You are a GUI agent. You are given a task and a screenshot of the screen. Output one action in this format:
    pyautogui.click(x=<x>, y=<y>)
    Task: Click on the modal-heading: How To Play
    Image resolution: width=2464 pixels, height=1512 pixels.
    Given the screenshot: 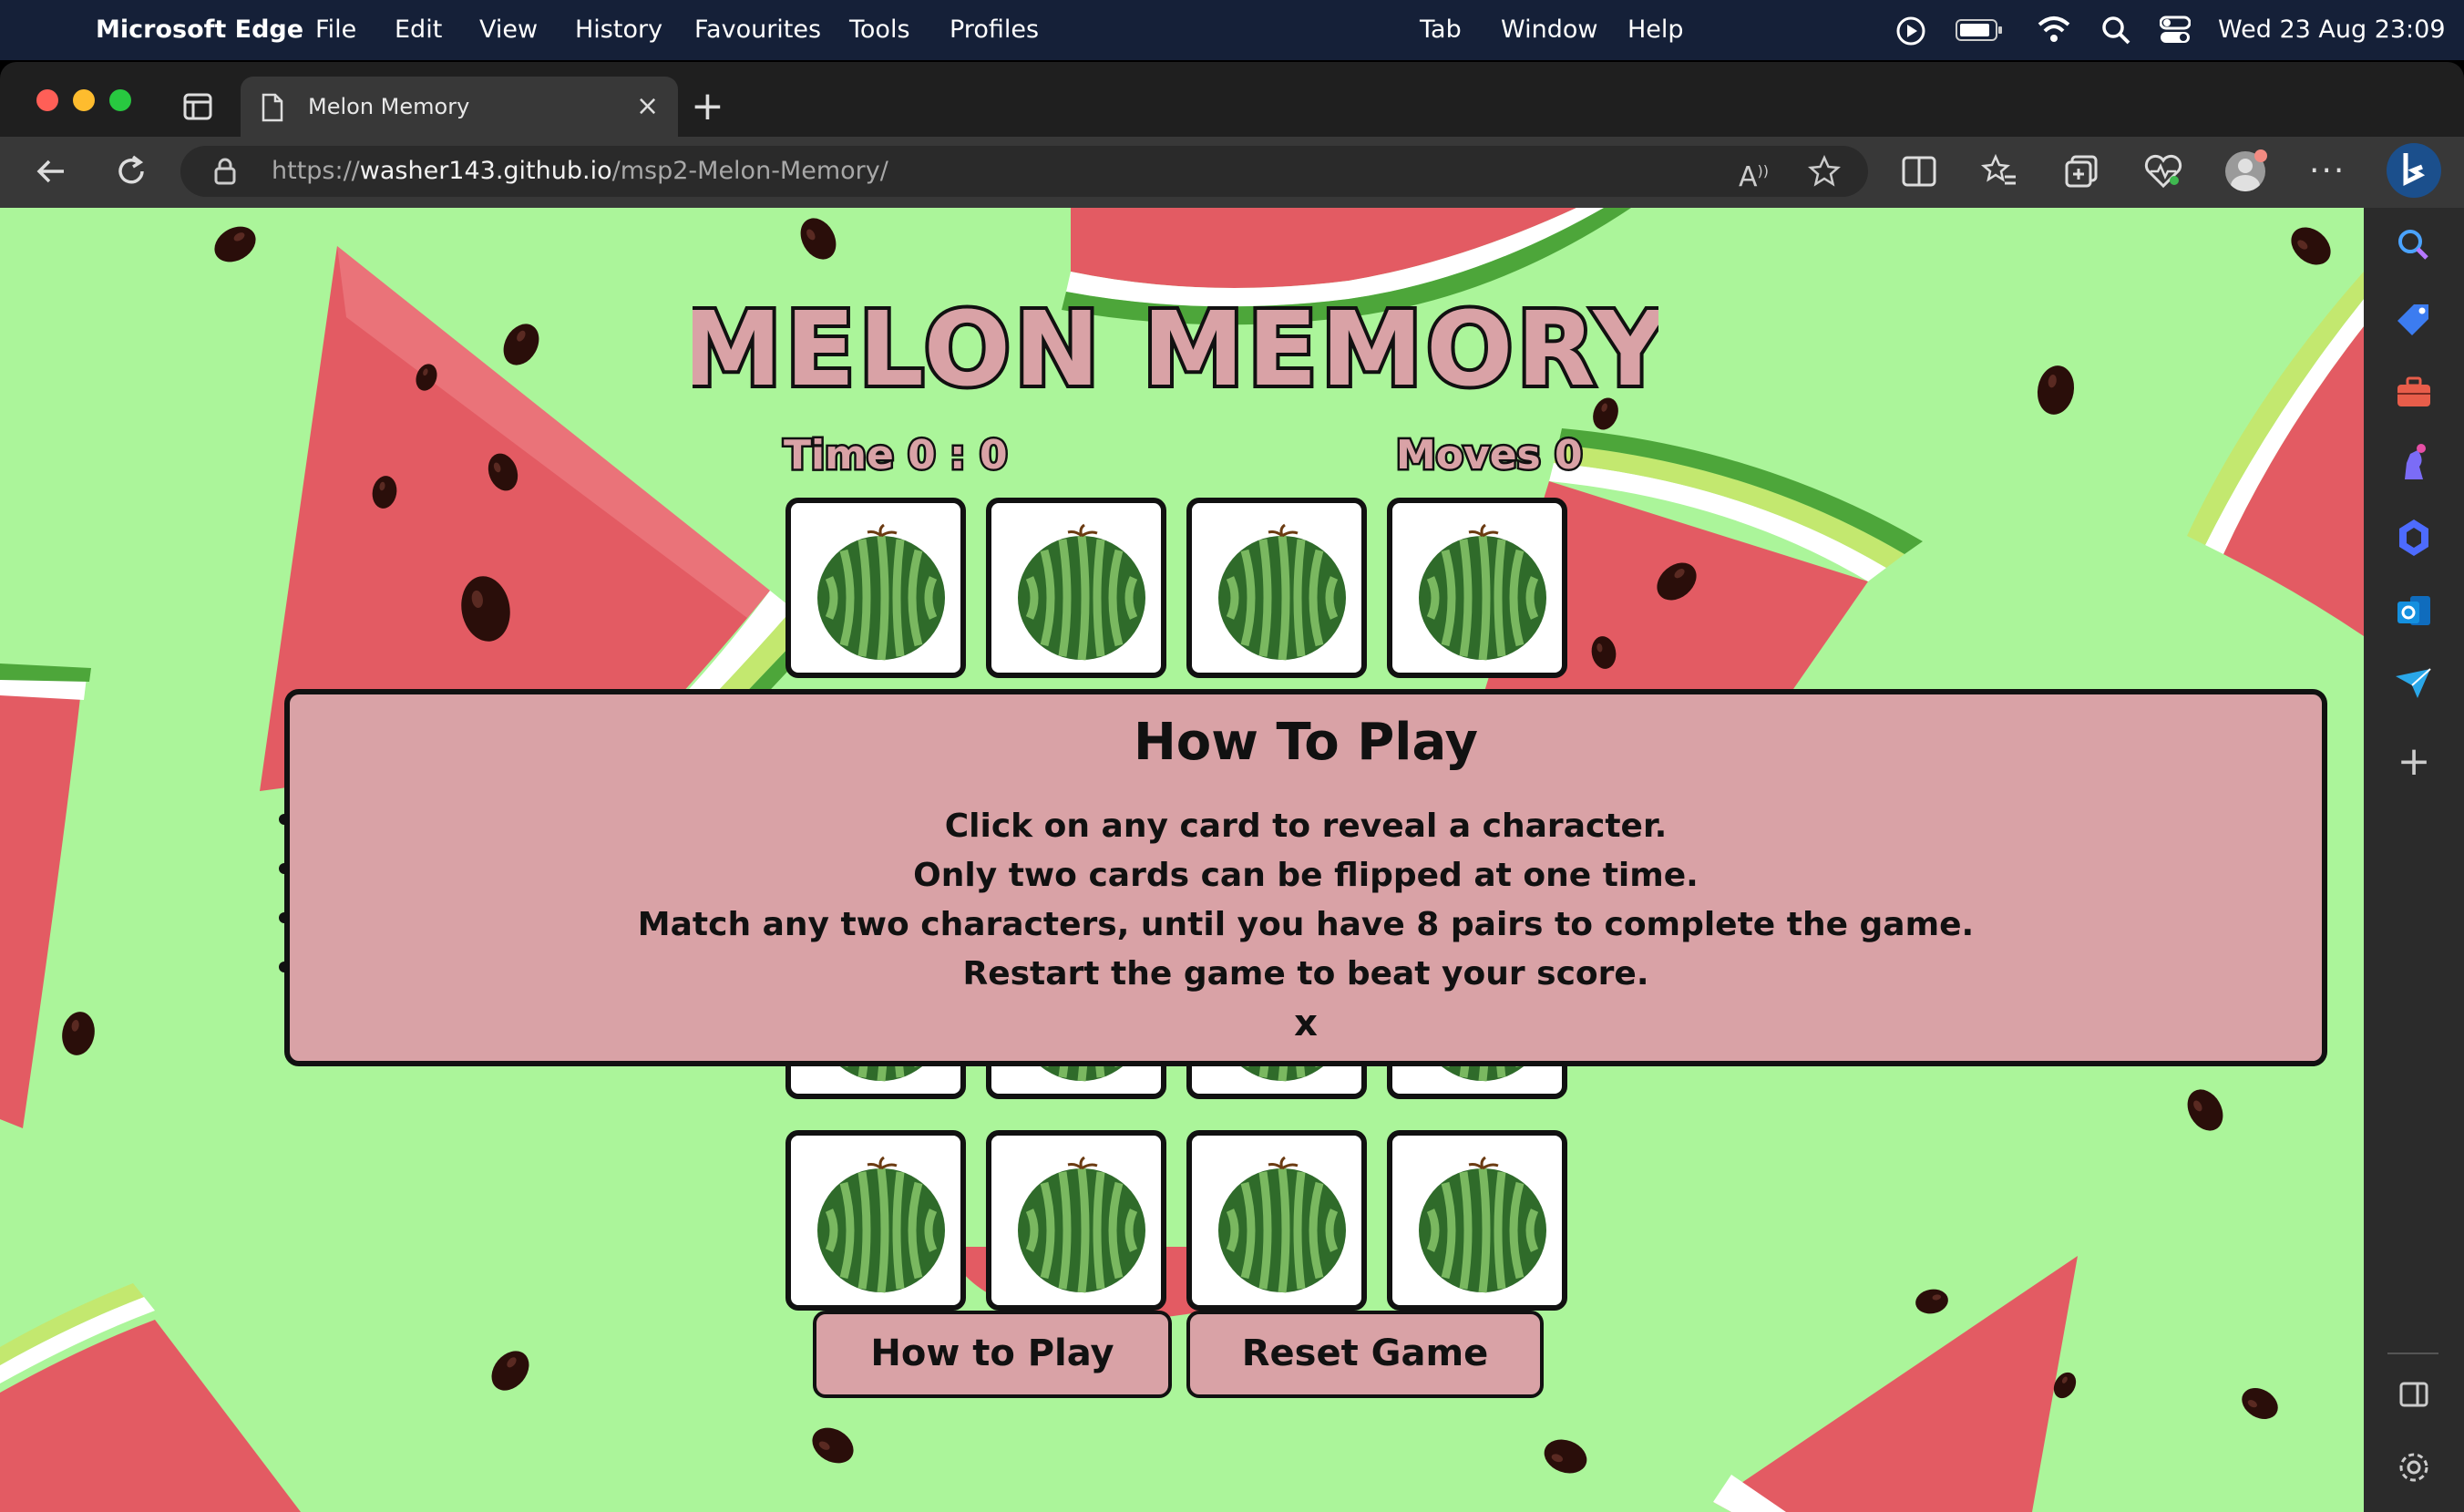 What is the action you would take?
    pyautogui.click(x=1306, y=743)
    